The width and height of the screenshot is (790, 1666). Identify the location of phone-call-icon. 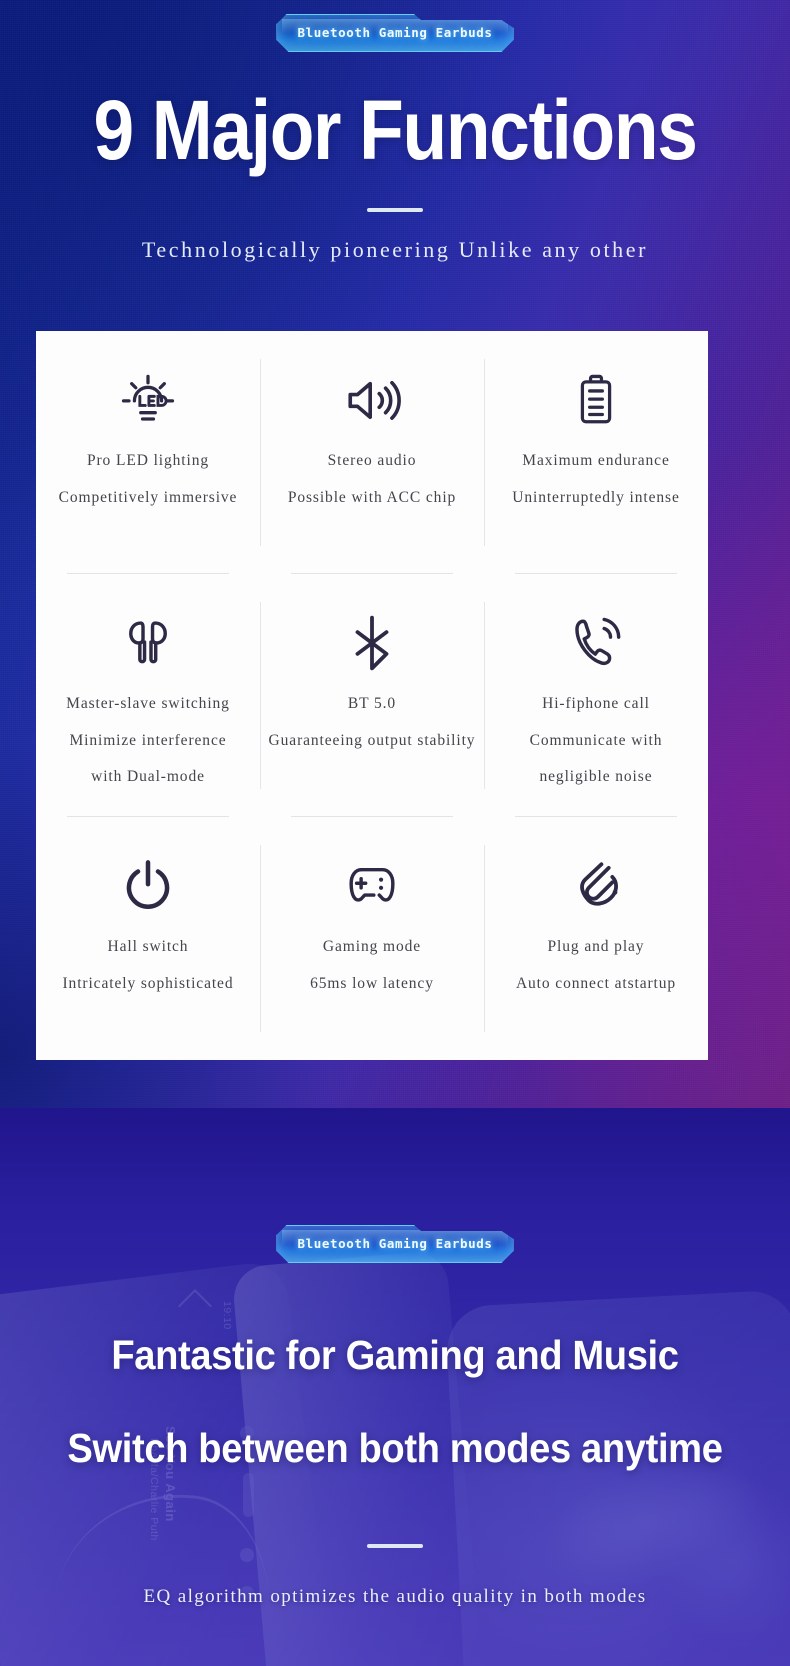
(596, 643).